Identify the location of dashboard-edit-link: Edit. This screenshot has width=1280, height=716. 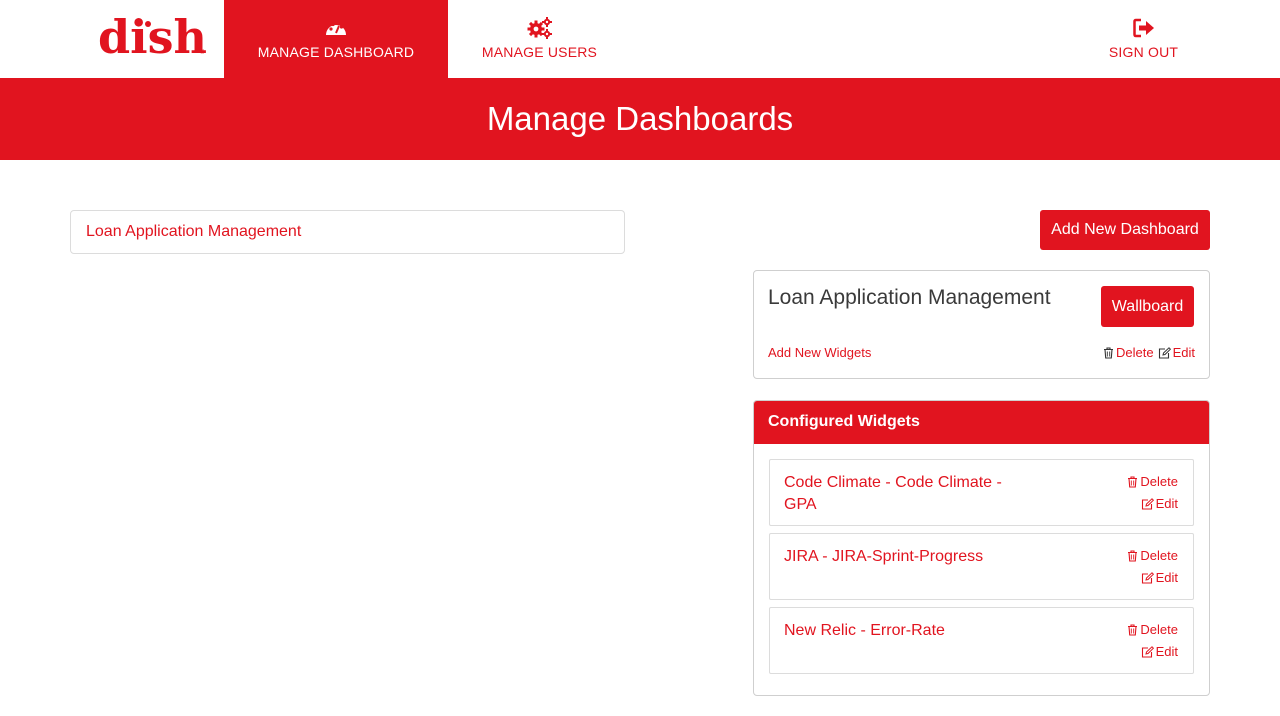
(1176, 352).